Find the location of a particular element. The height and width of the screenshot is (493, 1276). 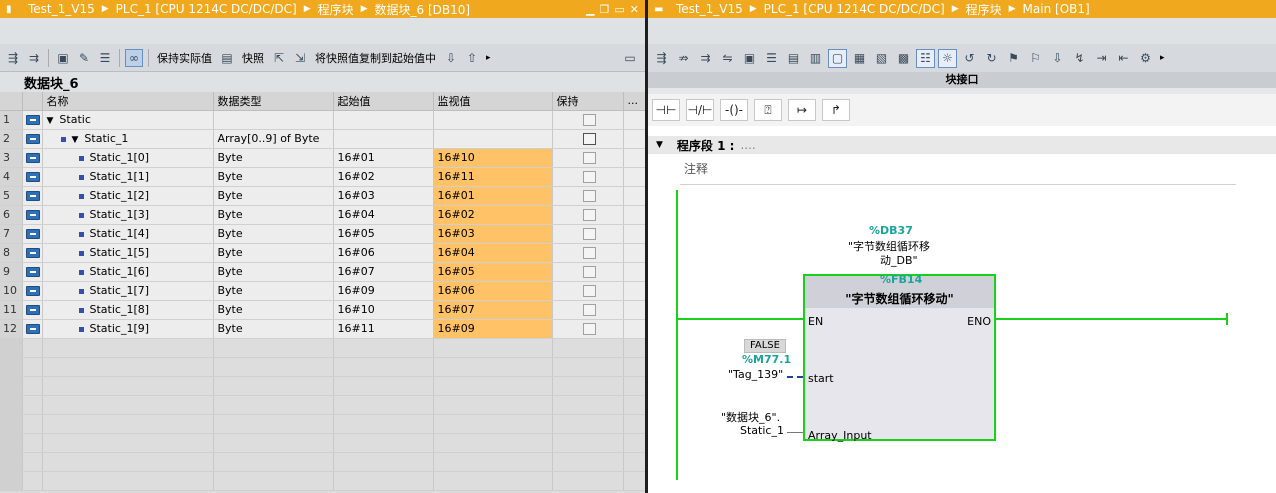

edit-icon: ✎ is located at coordinates (84, 58).